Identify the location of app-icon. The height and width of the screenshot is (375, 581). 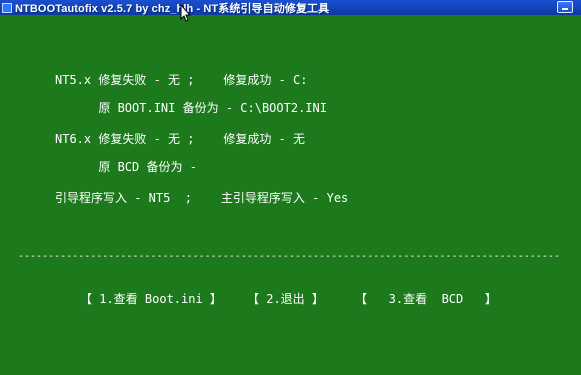
(7, 7).